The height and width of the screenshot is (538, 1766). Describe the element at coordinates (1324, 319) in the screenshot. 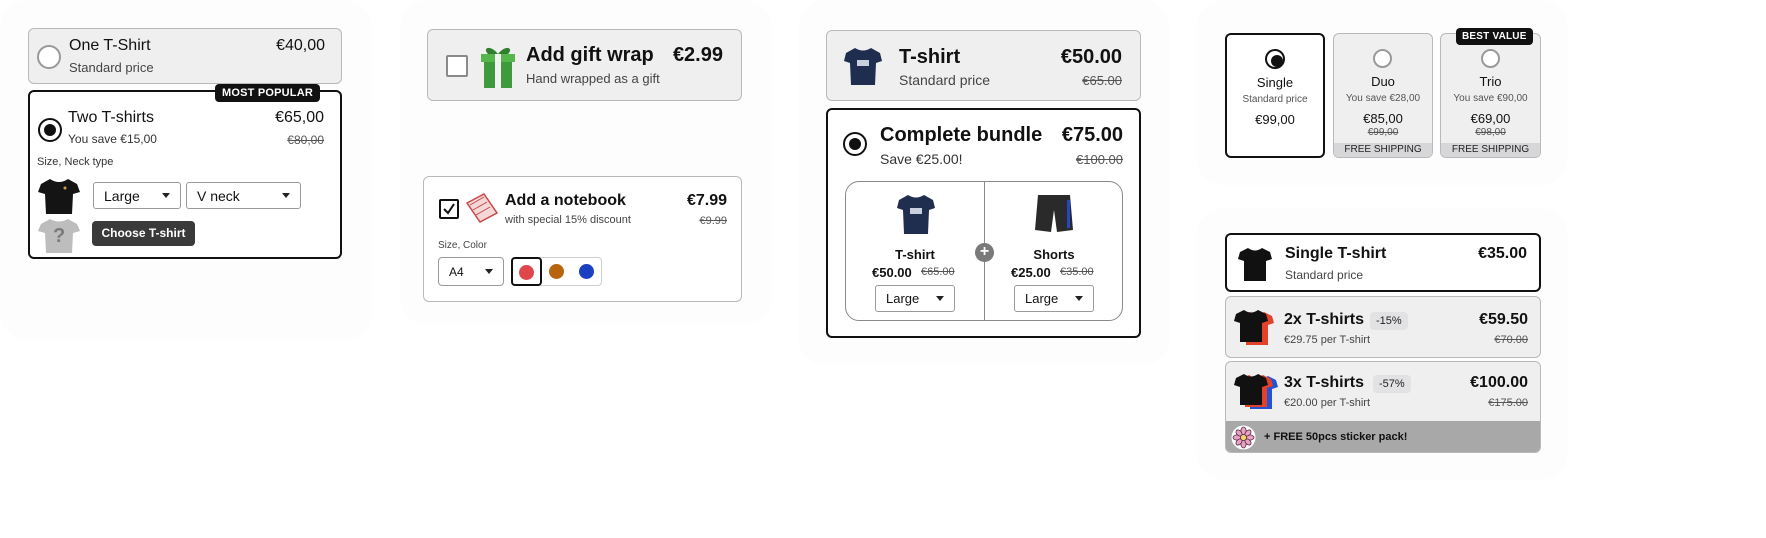

I see `option-title: 2x T-shirts` at that location.